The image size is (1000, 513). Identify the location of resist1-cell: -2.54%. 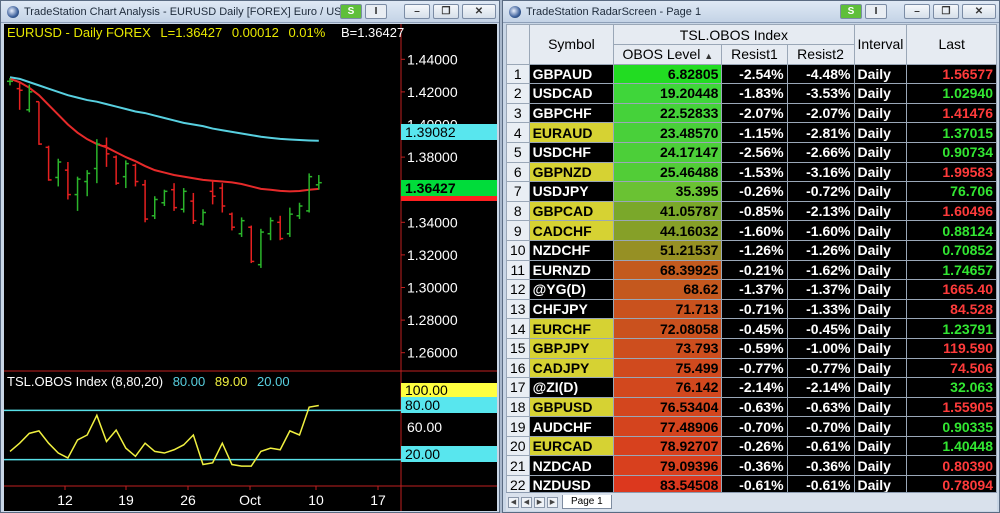
(754, 74).